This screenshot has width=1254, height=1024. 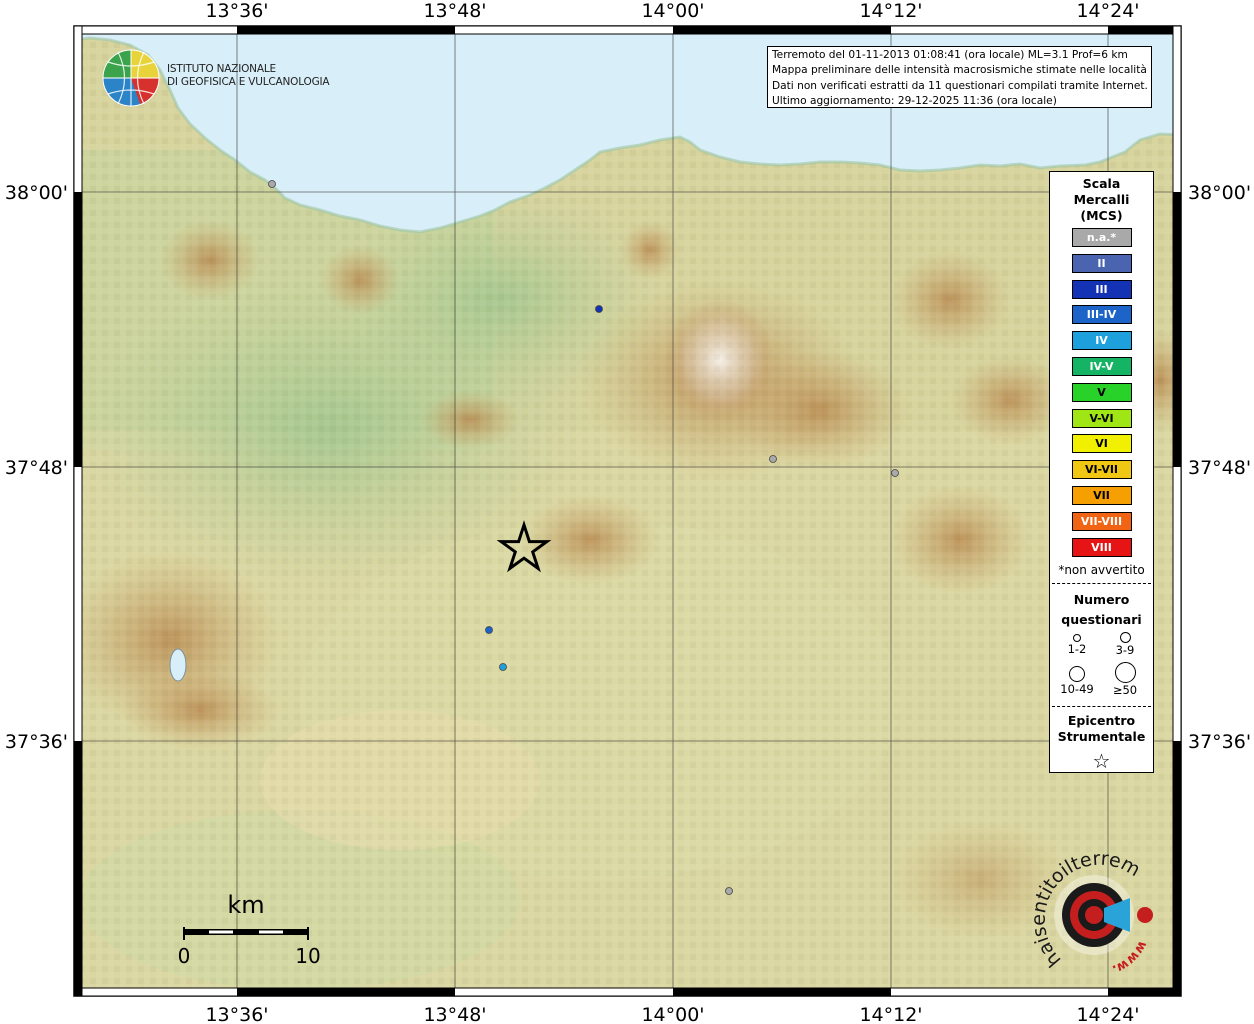 I want to click on legend-item: VI-VII, so click(x=1101, y=470).